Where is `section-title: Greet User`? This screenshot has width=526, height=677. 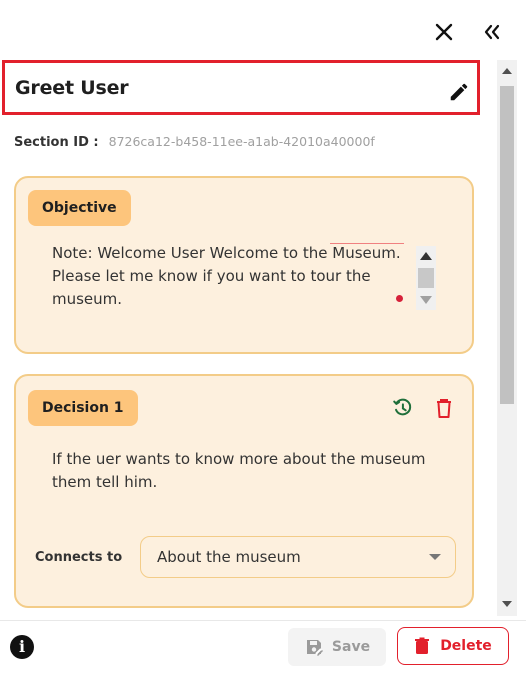
section-title: Greet User is located at coordinates (72, 88).